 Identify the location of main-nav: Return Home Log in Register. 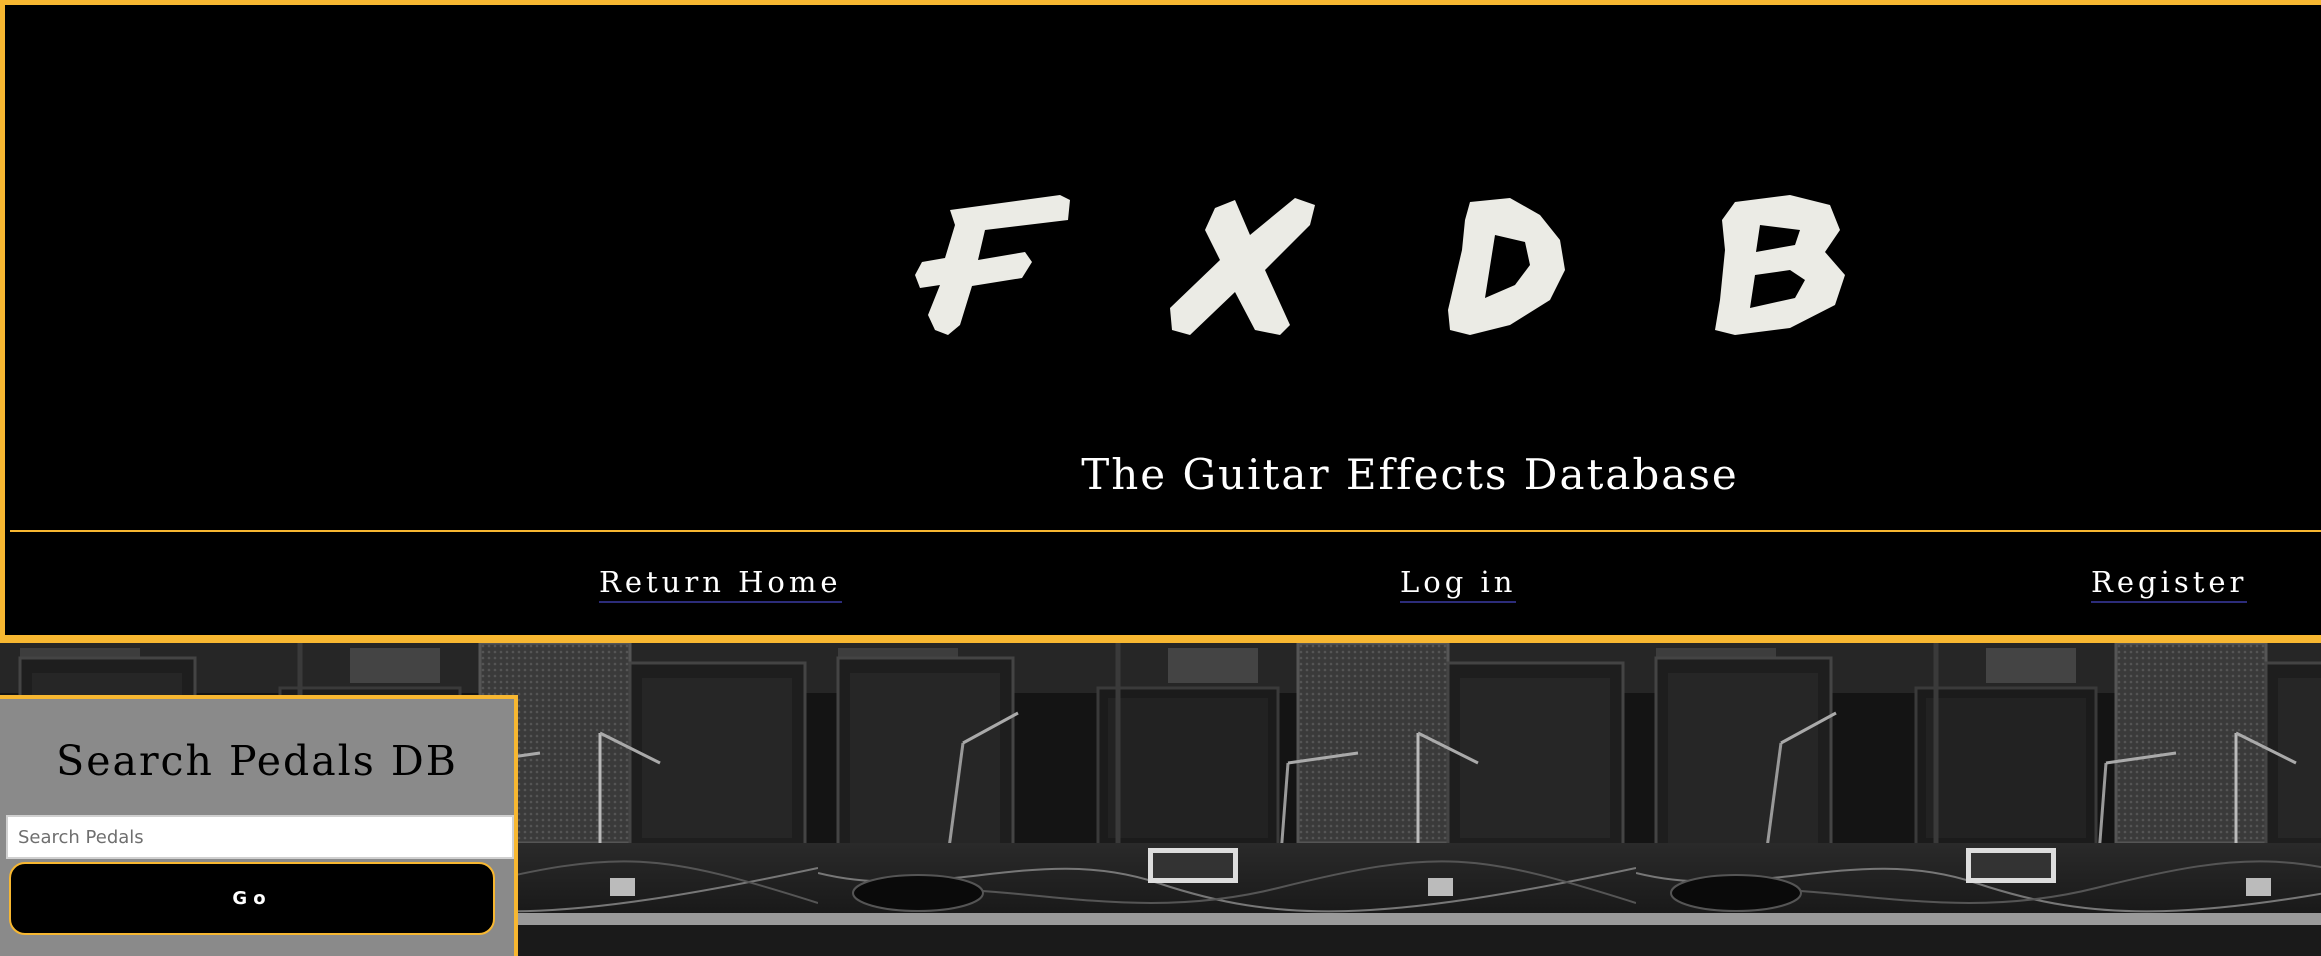
(1163, 590).